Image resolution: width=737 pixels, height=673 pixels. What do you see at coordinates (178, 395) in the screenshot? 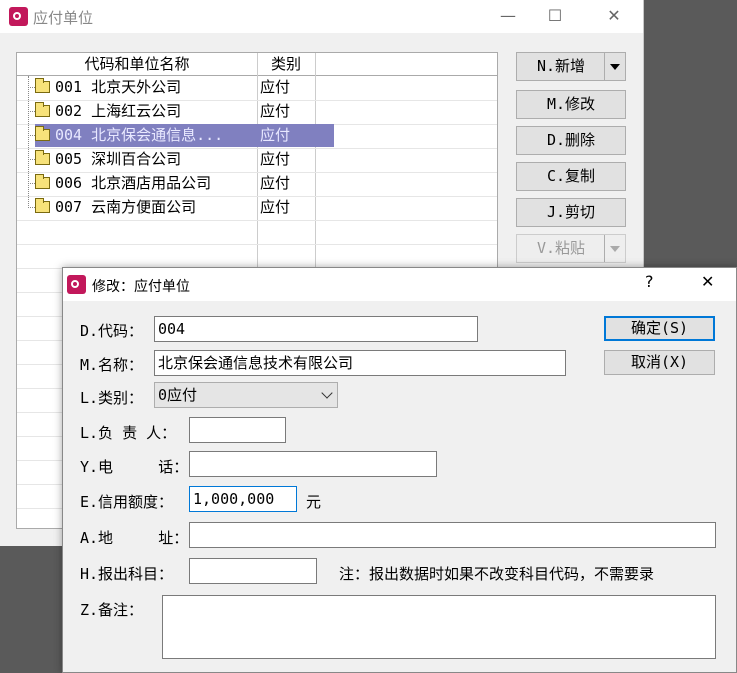
I see `category-value: 0应付` at bounding box center [178, 395].